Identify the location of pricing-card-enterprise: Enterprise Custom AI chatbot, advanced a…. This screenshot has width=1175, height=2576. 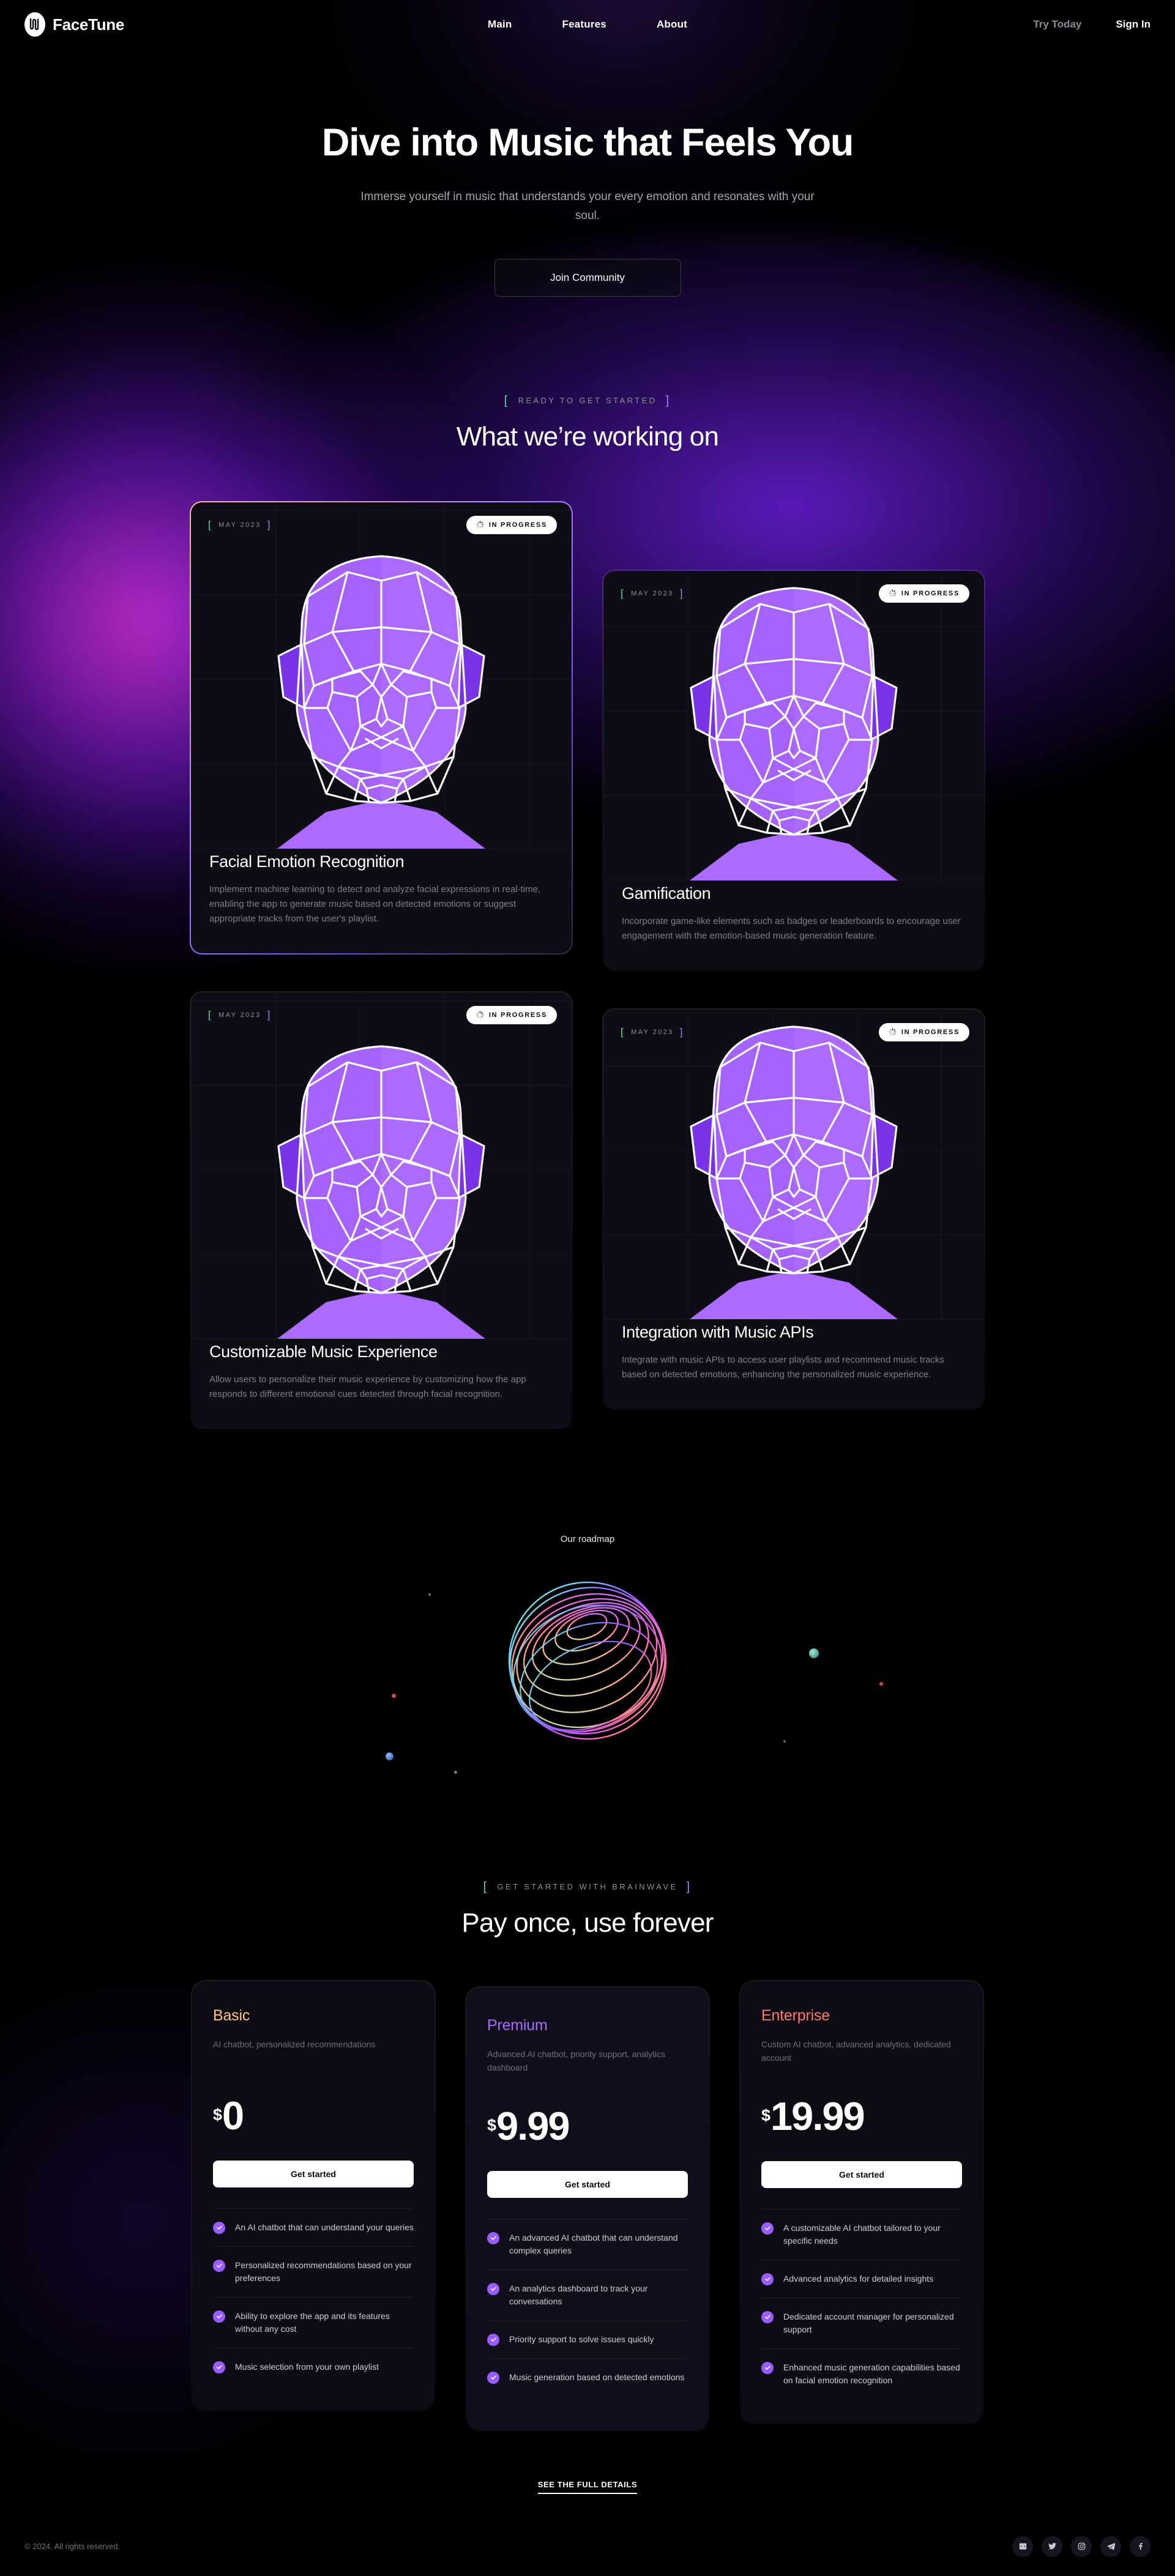
(861, 2202).